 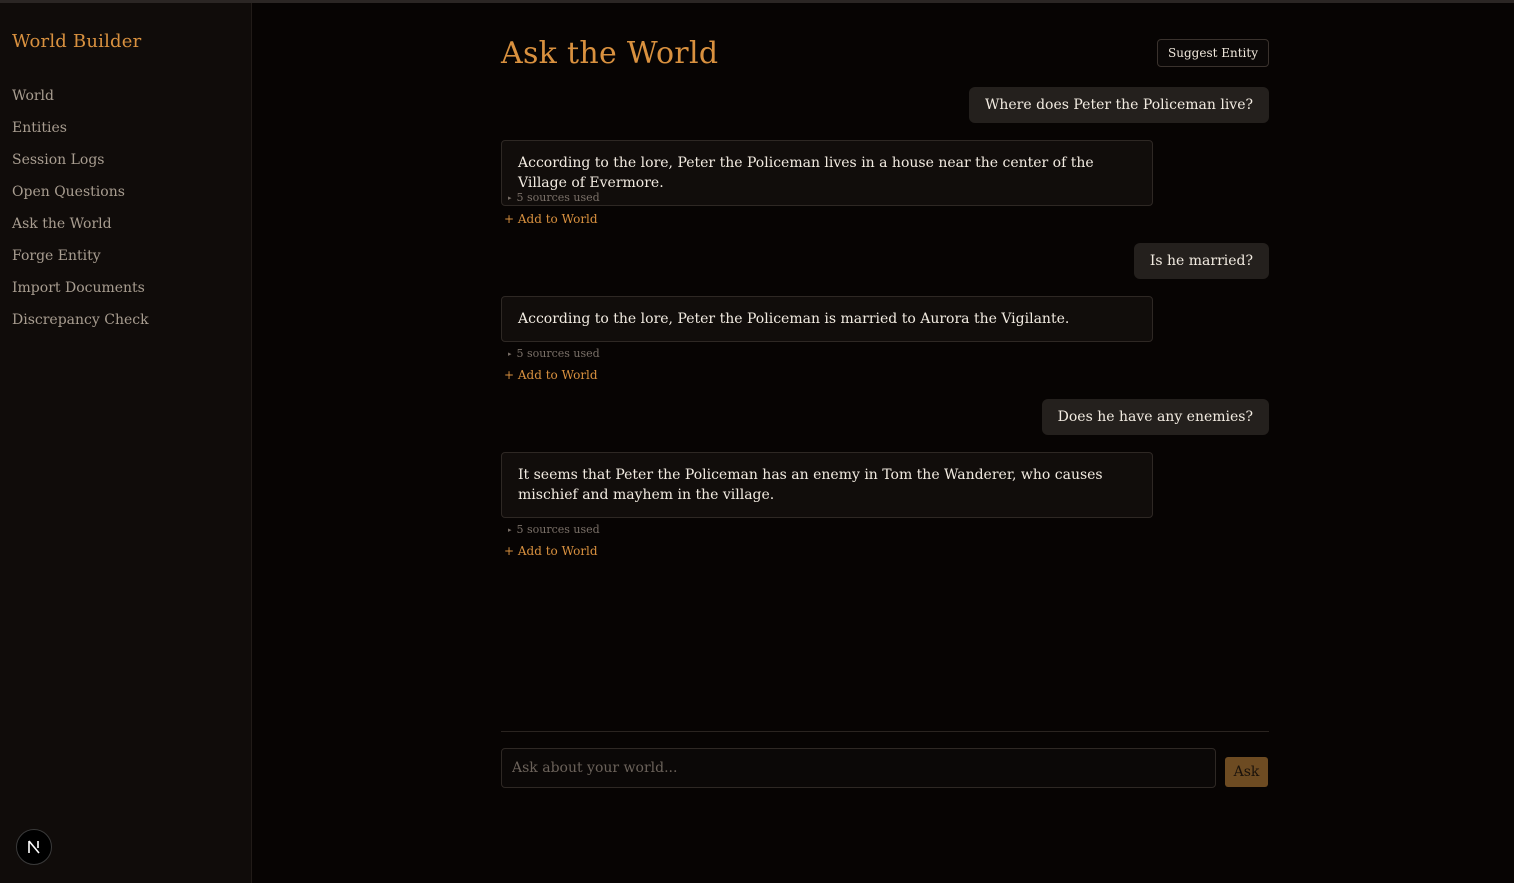 What do you see at coordinates (1118, 105) in the screenshot?
I see `user-message: Where does Peter the Policeman live?` at bounding box center [1118, 105].